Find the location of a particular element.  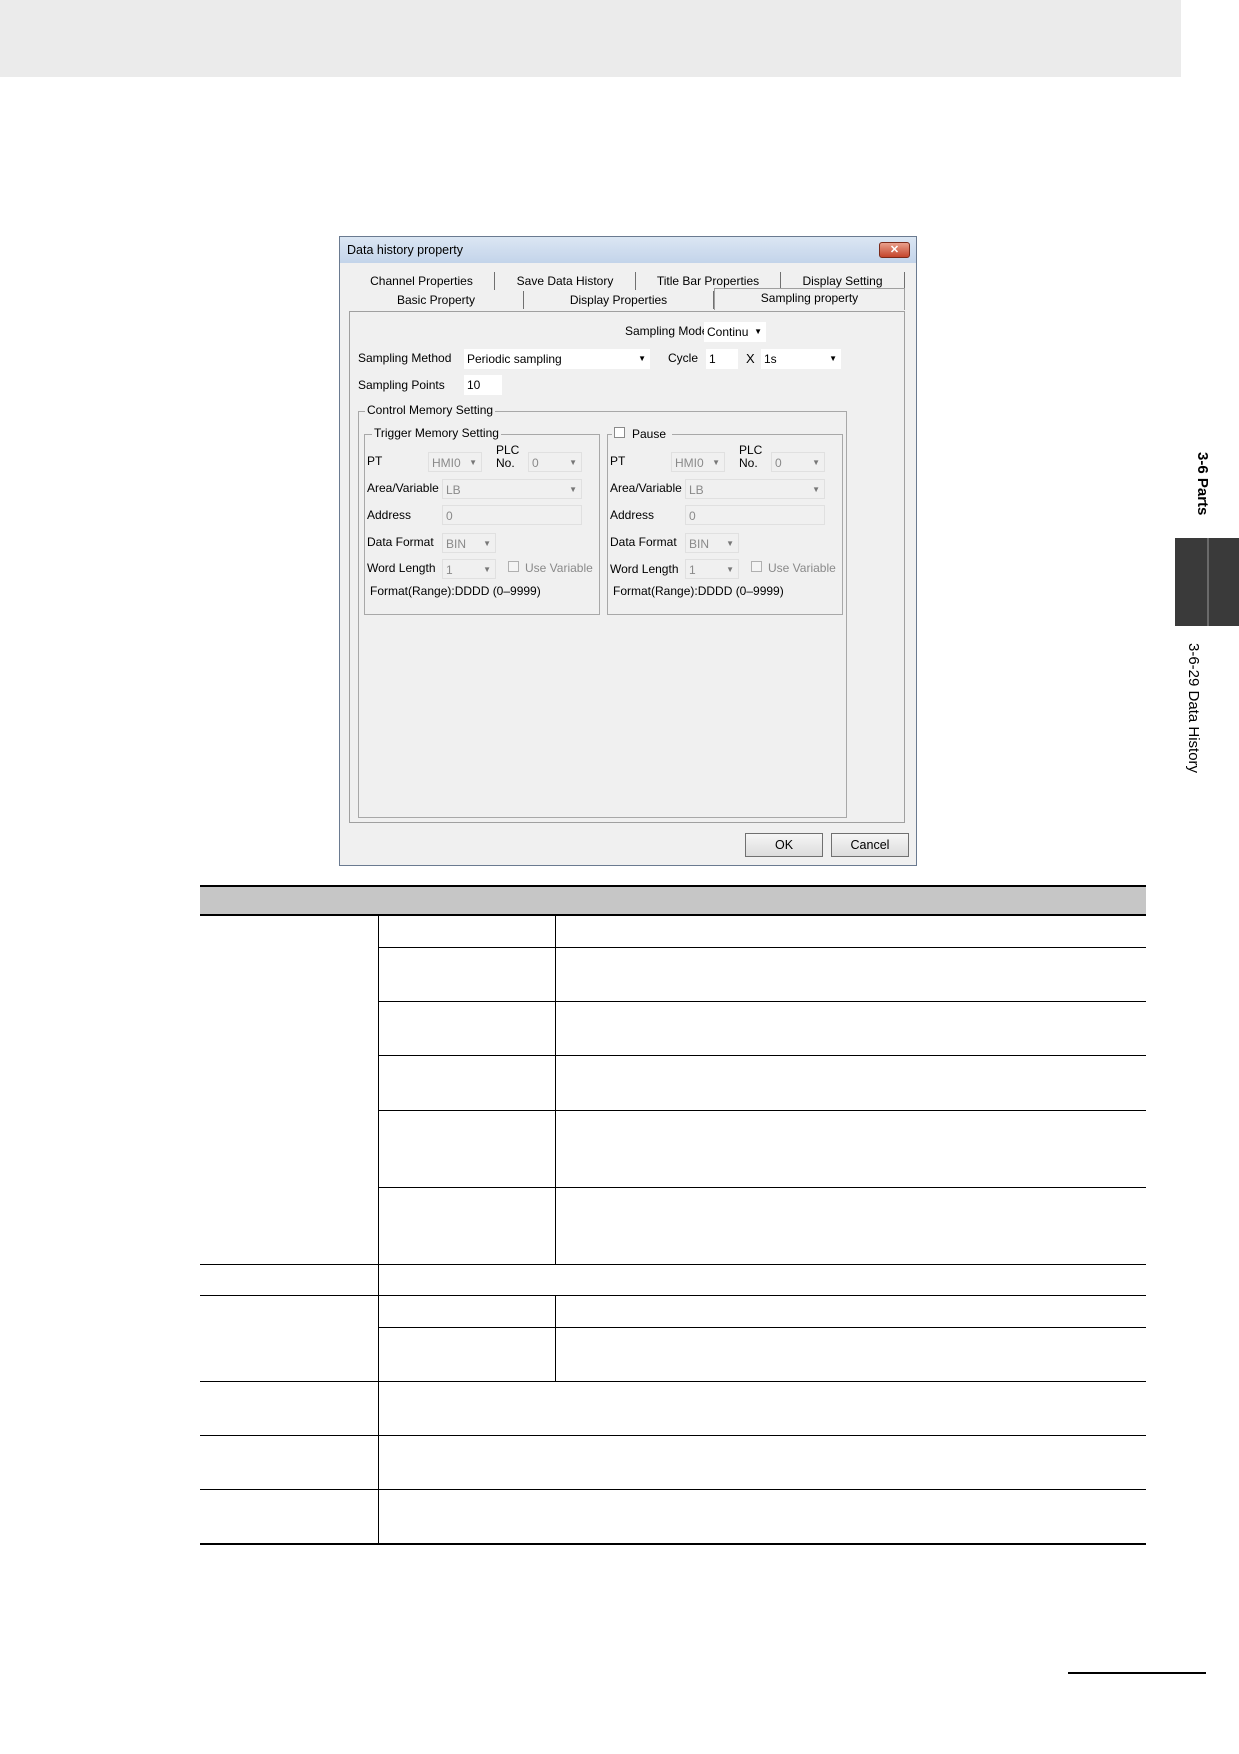

trigger-word-label: Word Length is located at coordinates (401, 568).